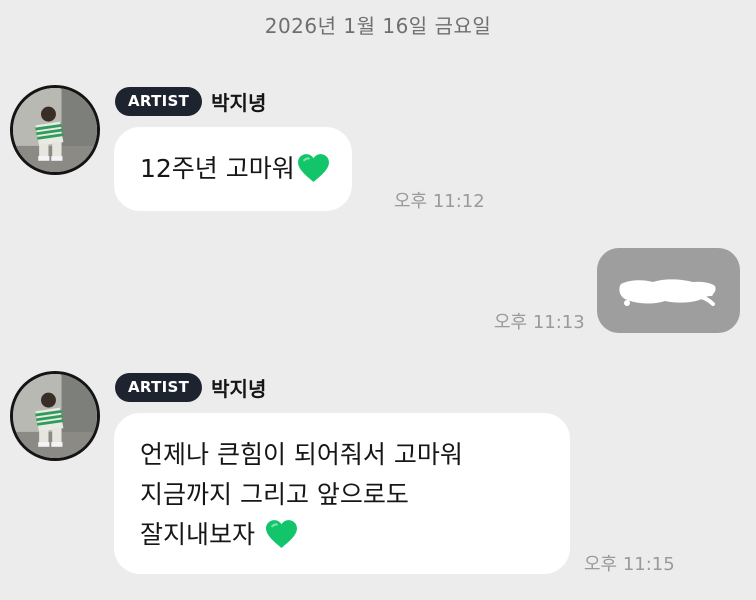 This screenshot has width=756, height=600. What do you see at coordinates (378, 26) in the screenshot?
I see `date-divider: 2026년 1월 16일 금요일` at bounding box center [378, 26].